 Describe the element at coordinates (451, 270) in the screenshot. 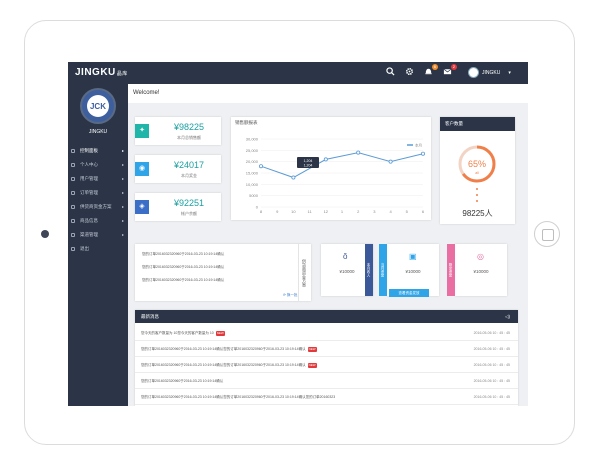

I see `mini-ribbon: 剩余资金` at that location.